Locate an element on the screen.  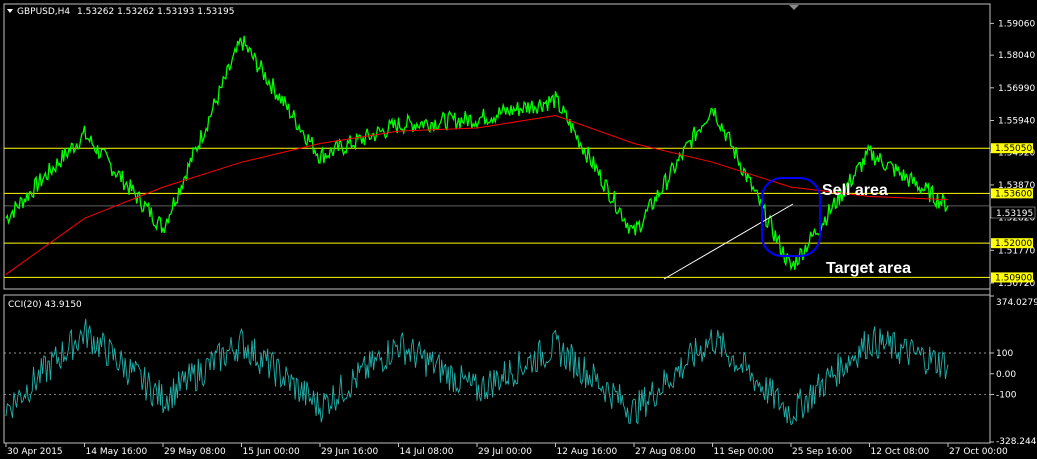
time-tick-label: 11 Sep 00:00 is located at coordinates (744, 452).